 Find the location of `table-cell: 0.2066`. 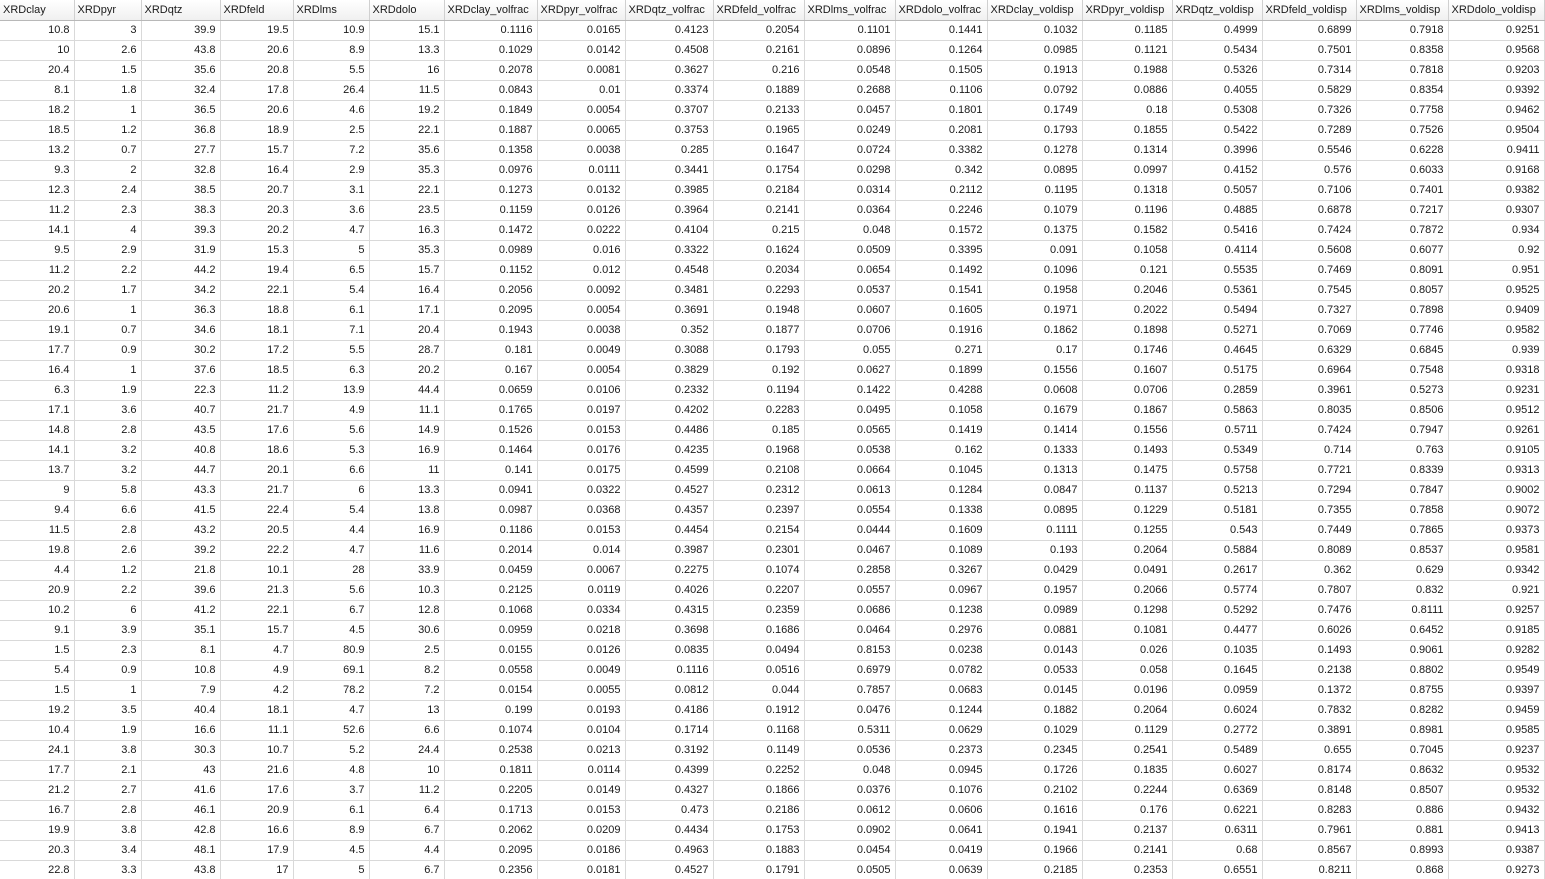

table-cell: 0.2066 is located at coordinates (1127, 590).